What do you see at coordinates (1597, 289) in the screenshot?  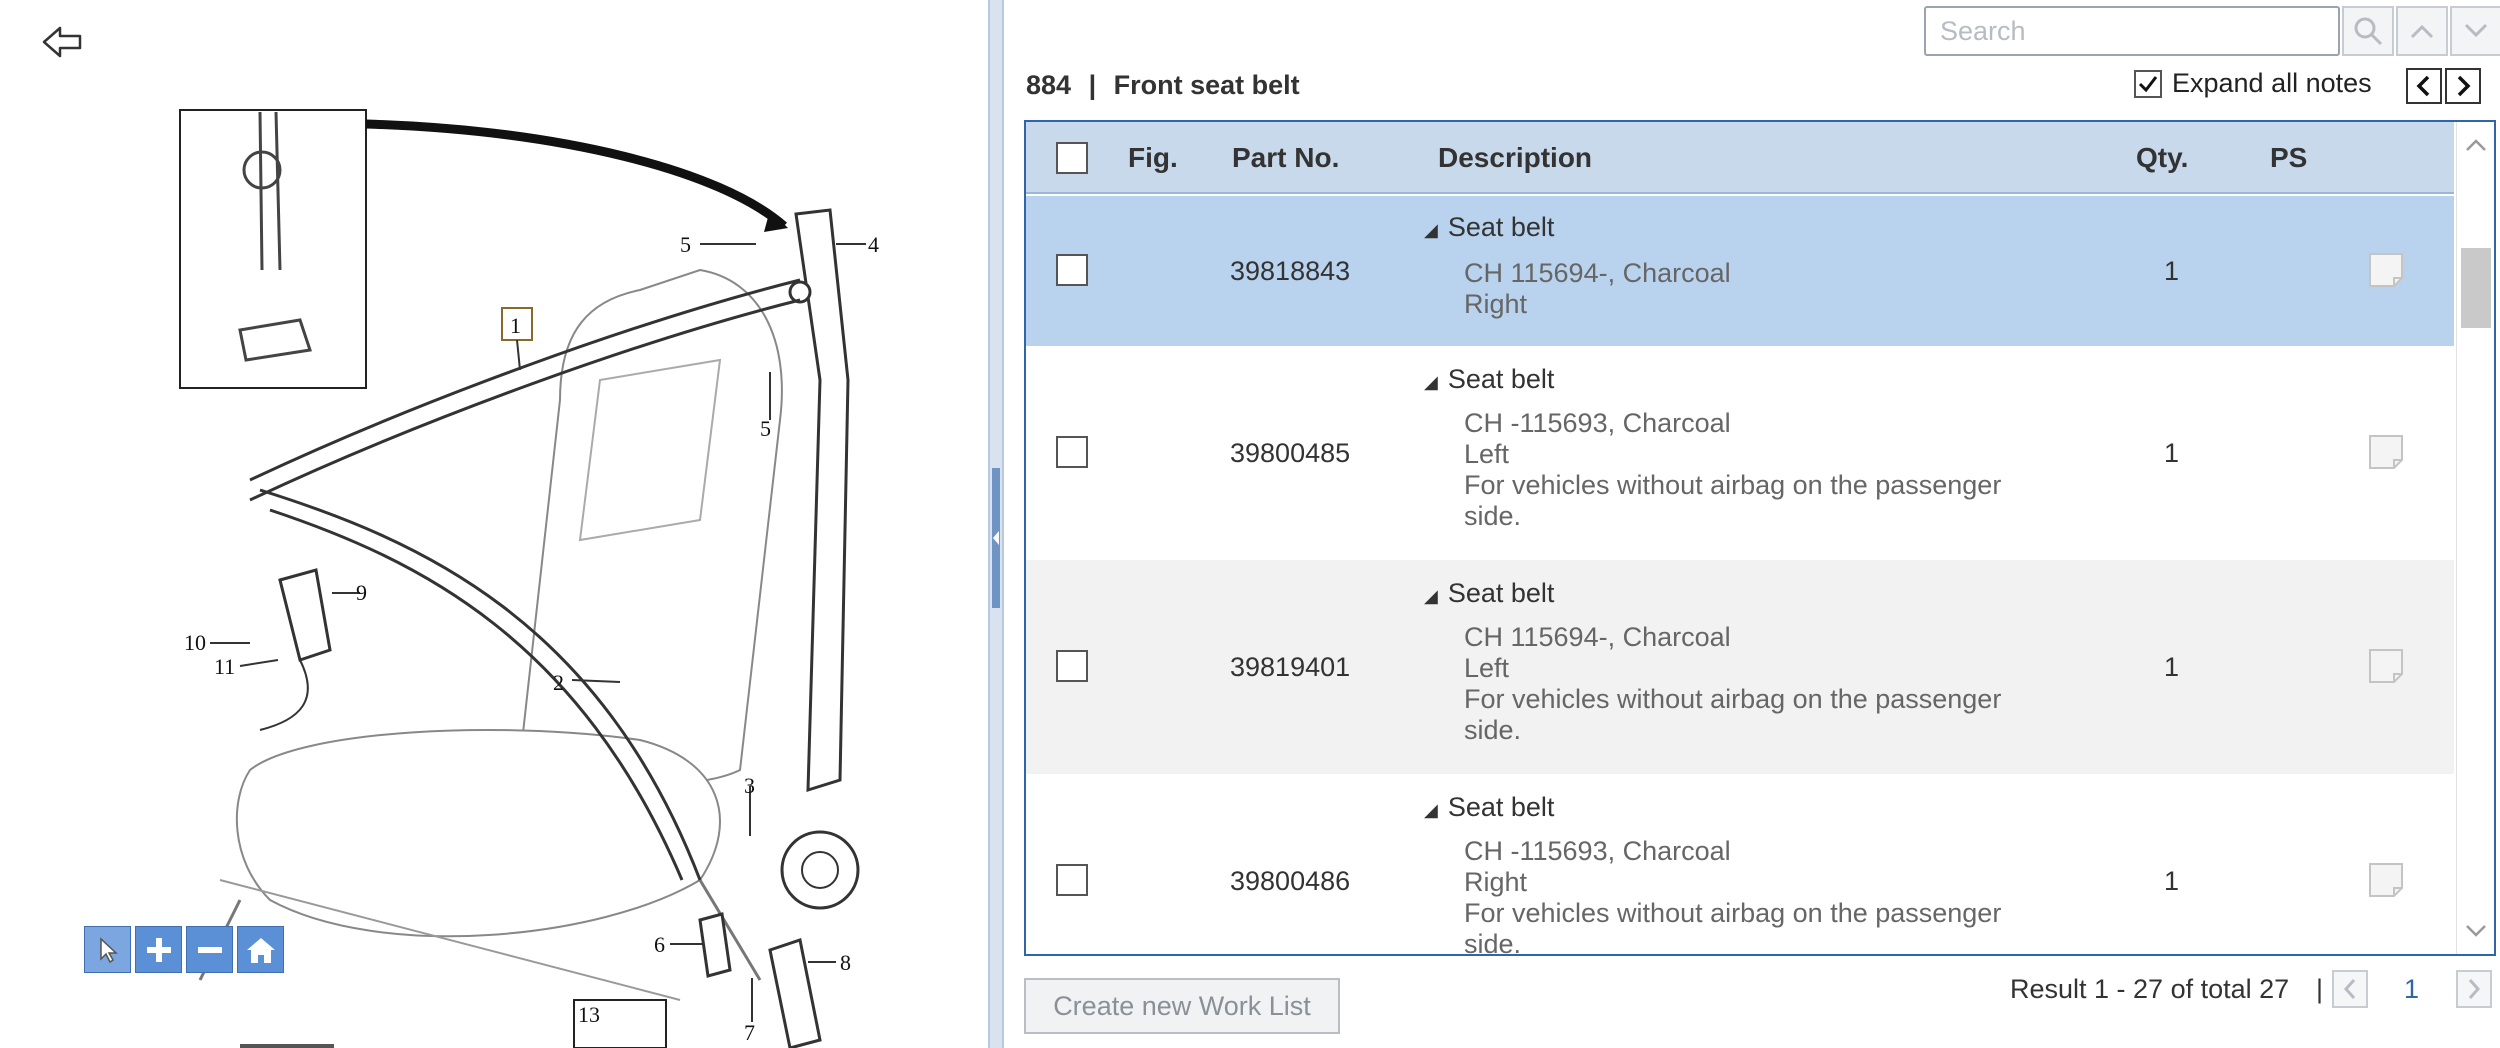 I see `description-details: CH 115694-, Charcoal Right` at bounding box center [1597, 289].